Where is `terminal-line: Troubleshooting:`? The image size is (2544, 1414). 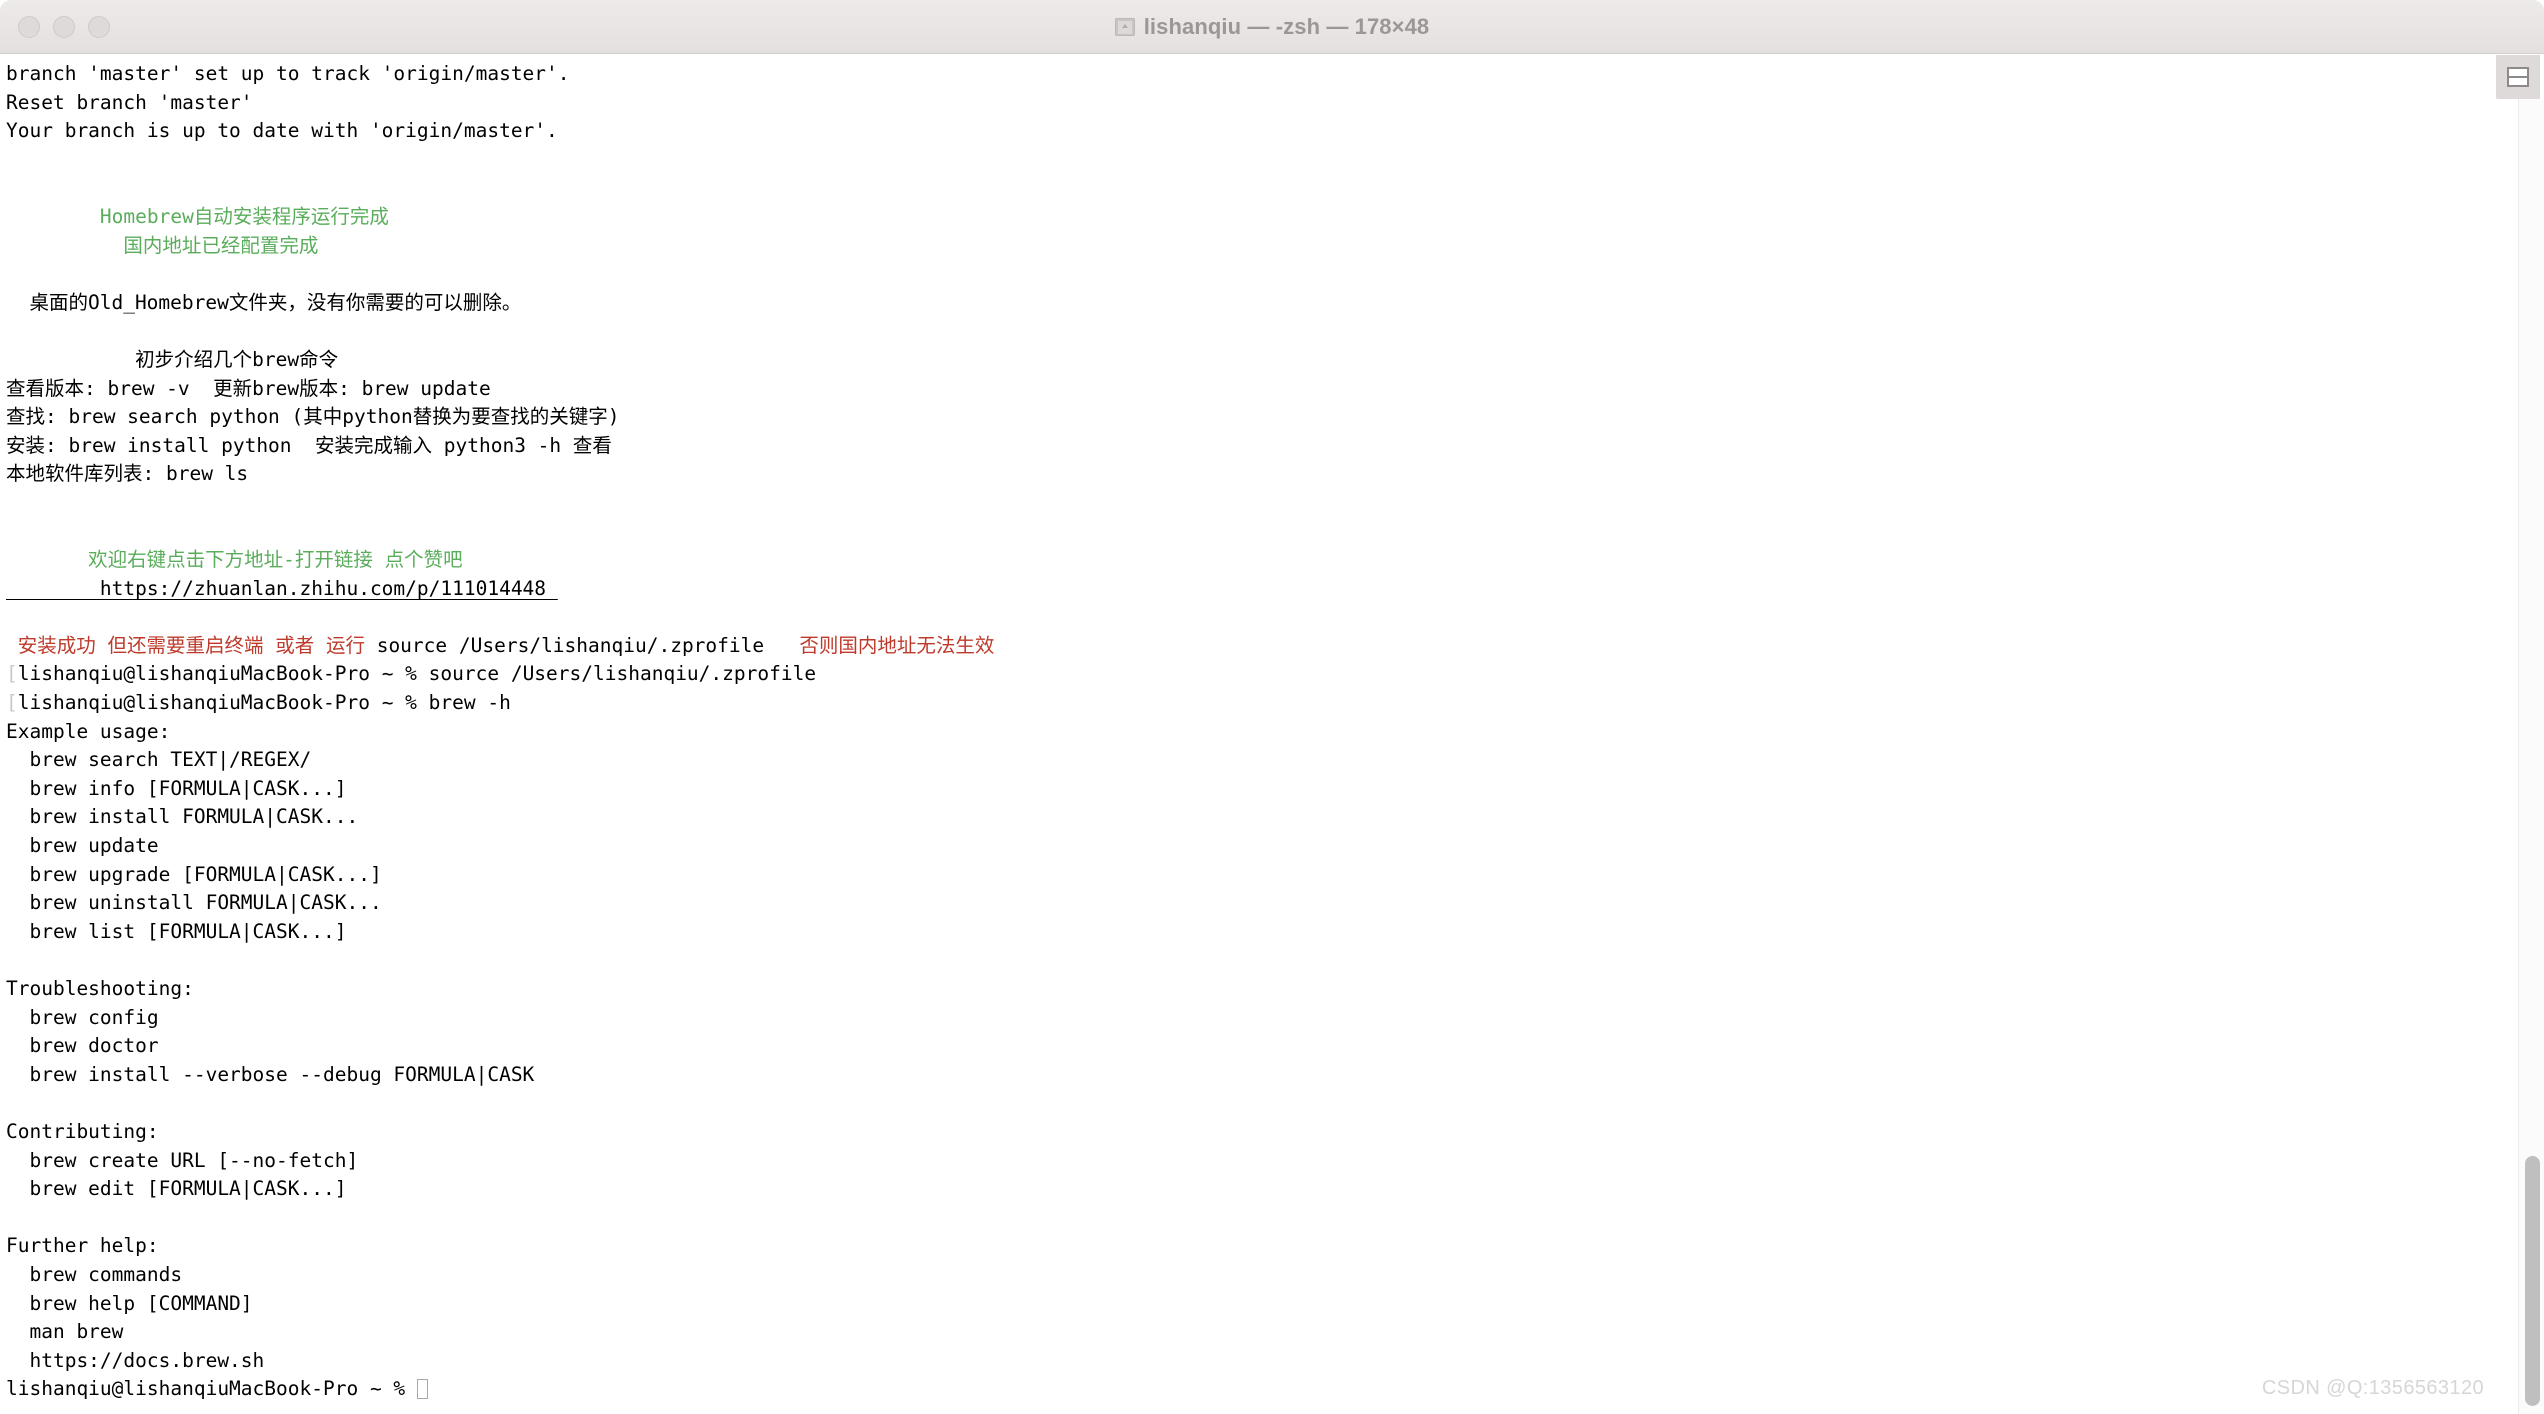 terminal-line: Troubleshooting: is located at coordinates (1272, 989).